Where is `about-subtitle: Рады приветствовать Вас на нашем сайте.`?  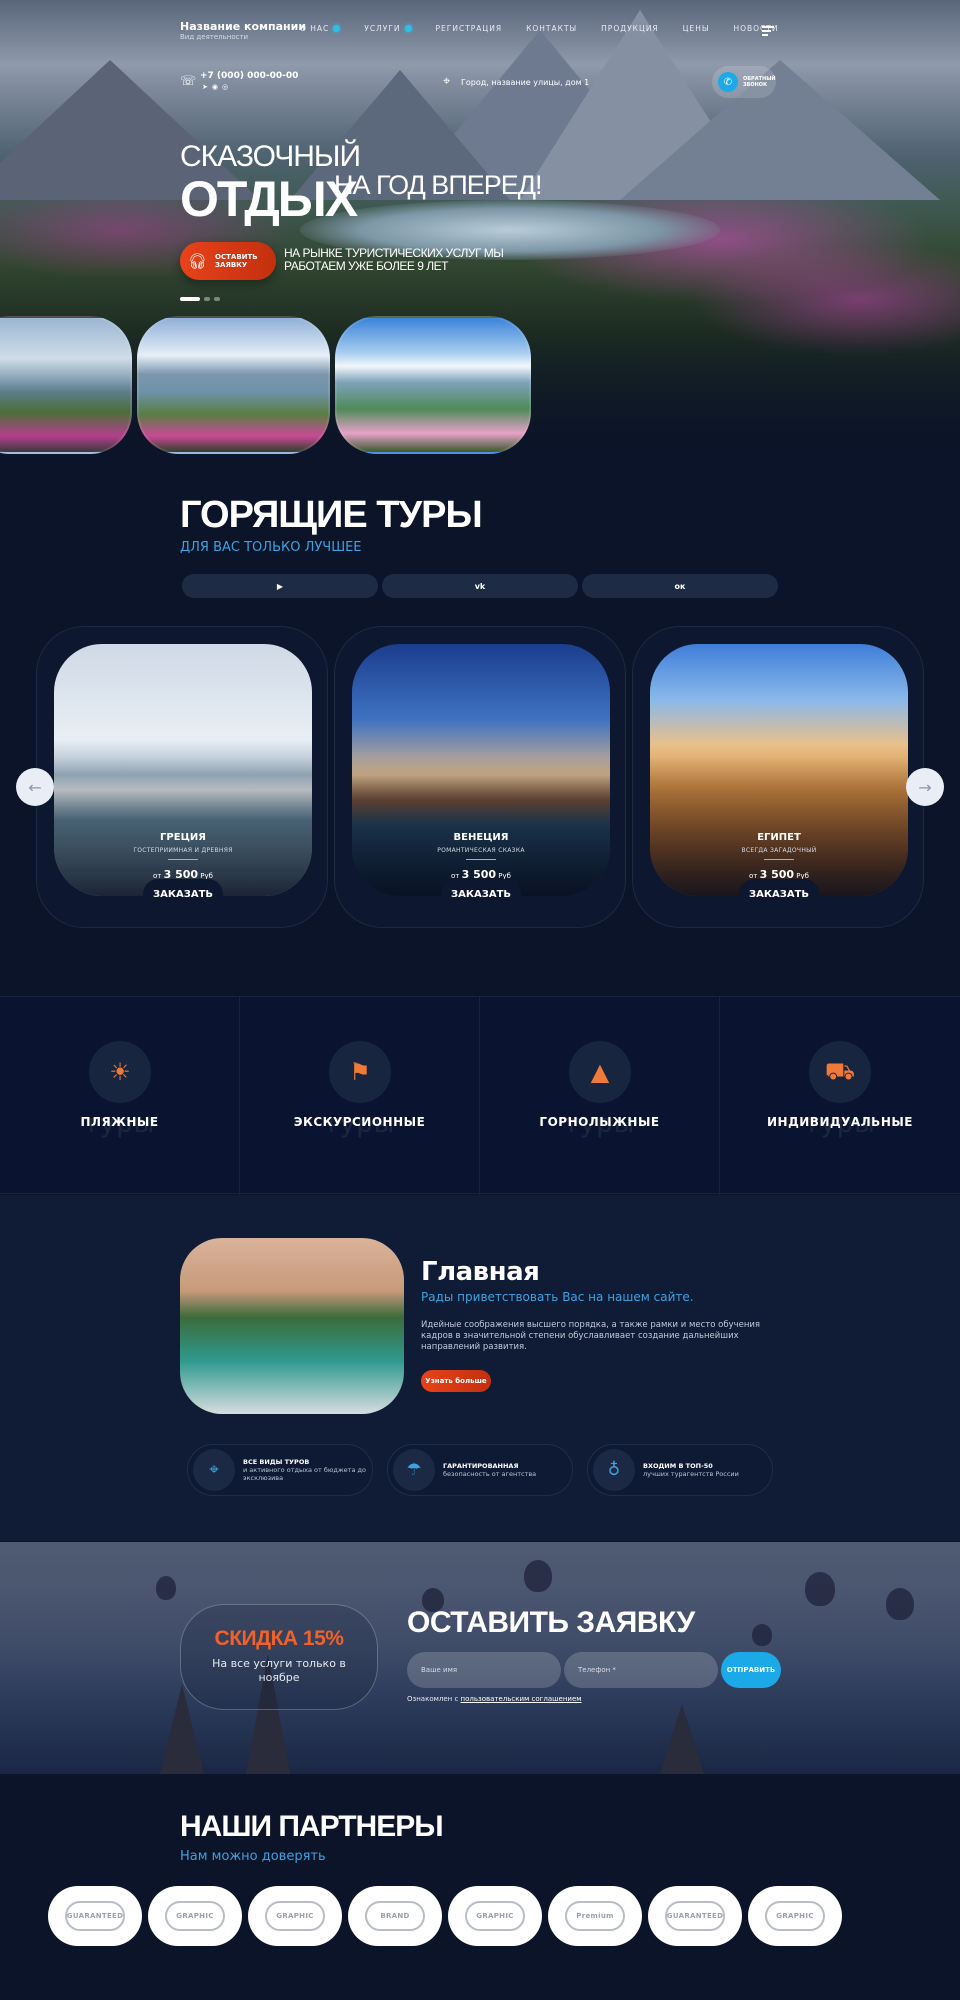
about-subtitle: Рады приветствовать Вас на нашем сайте. is located at coordinates (557, 1297).